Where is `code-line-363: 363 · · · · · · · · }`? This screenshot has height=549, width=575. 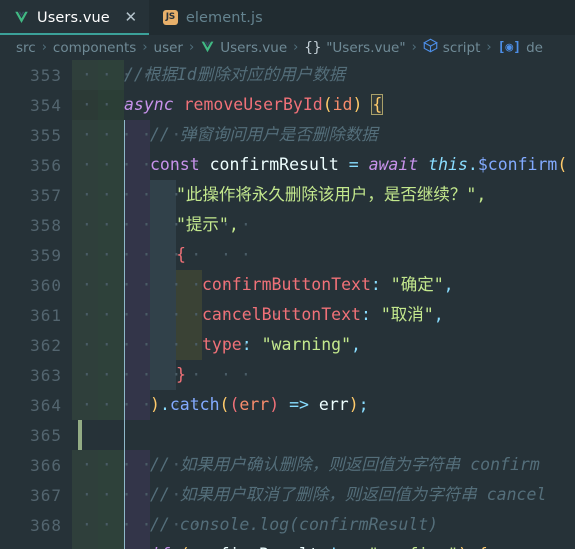 code-line-363: 363 · · · · · · · · } is located at coordinates (287, 375).